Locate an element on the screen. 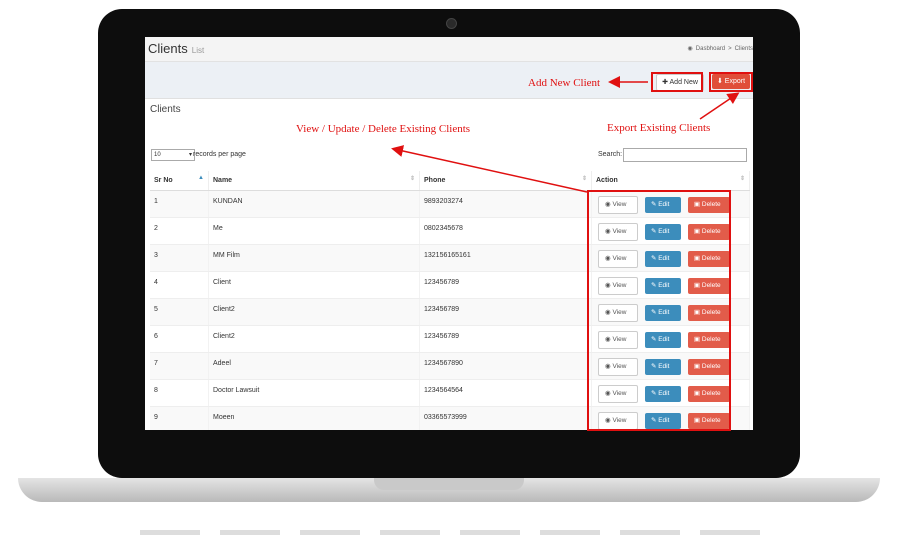 This screenshot has width=898, height=535. cell-sr: 4 is located at coordinates (179, 285).